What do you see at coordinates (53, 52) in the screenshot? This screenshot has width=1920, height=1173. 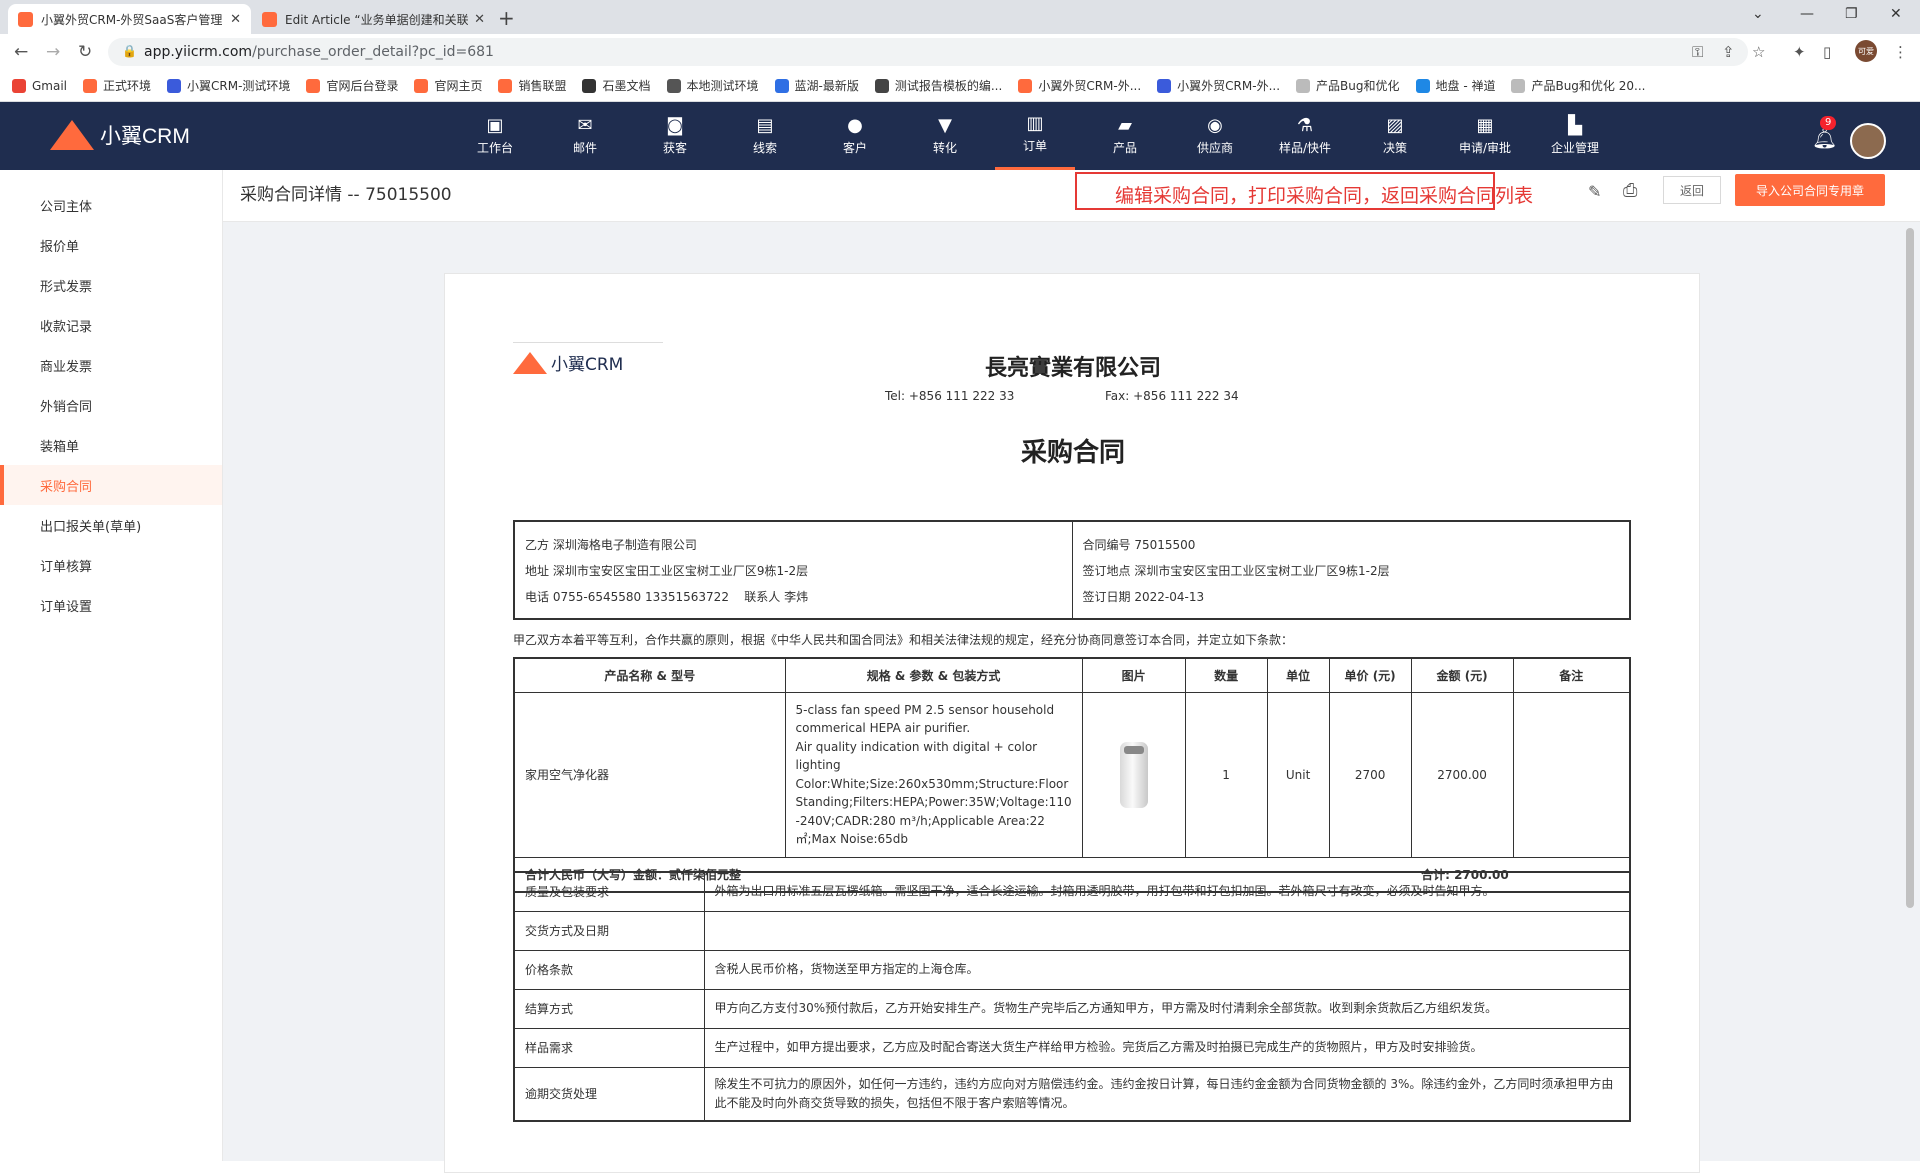 I see `forward-arrow-icon: →` at bounding box center [53, 52].